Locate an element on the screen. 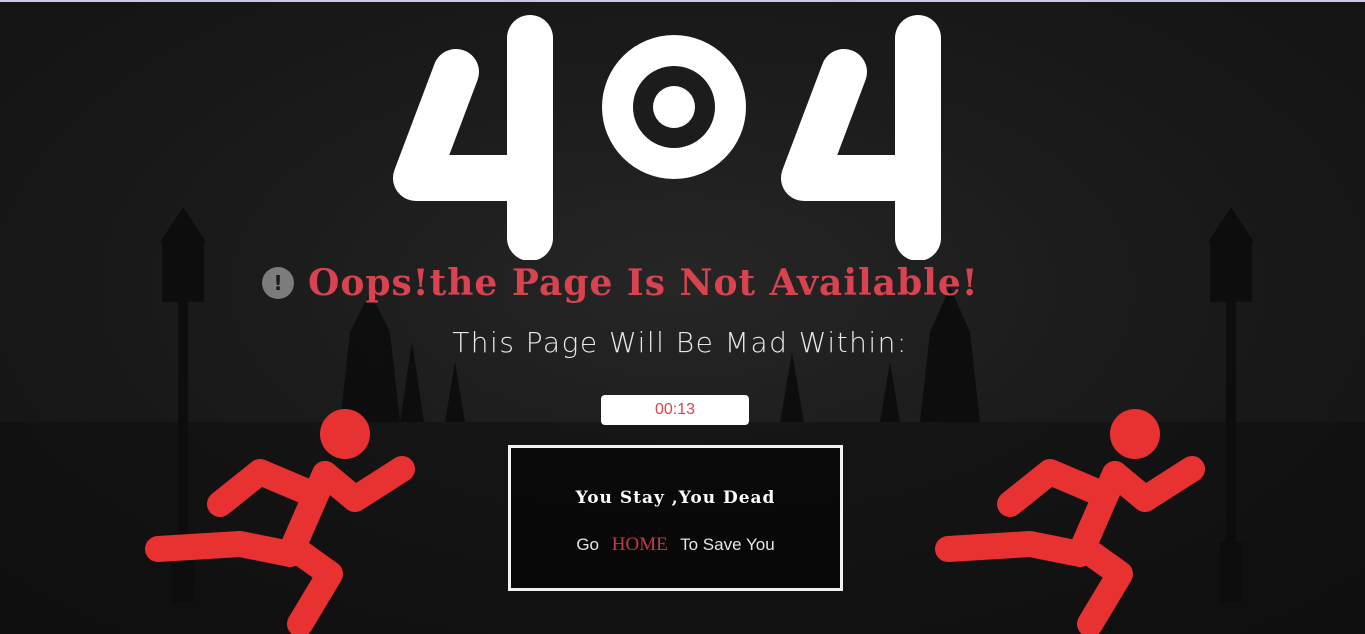  countdown-timer: 00:13 is located at coordinates (675, 410).